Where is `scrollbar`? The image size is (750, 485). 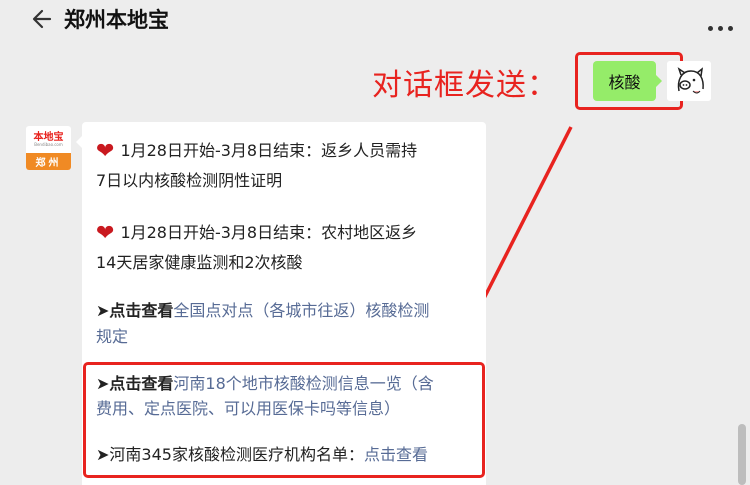
scrollbar is located at coordinates (742, 454).